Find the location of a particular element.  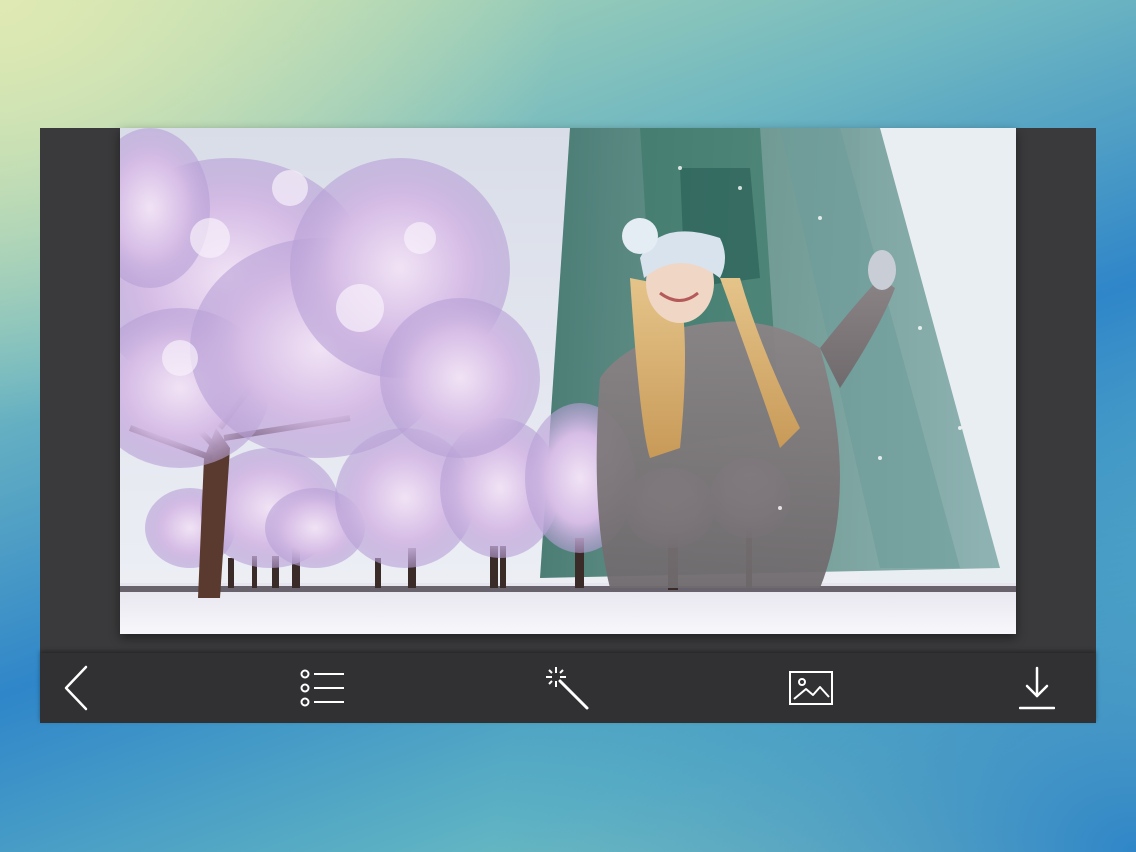

download-icon is located at coordinates (1037, 688).